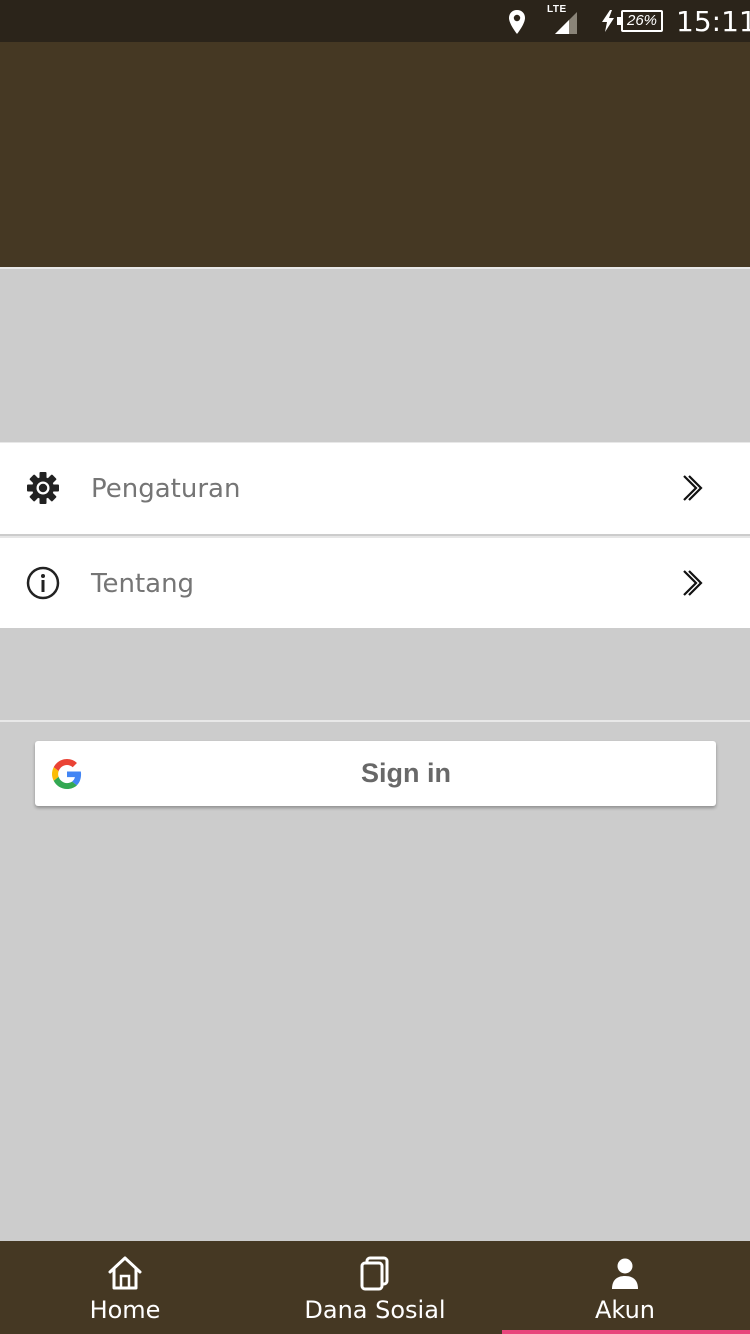 The width and height of the screenshot is (750, 1334). I want to click on active-tab-indicator, so click(626, 1332).